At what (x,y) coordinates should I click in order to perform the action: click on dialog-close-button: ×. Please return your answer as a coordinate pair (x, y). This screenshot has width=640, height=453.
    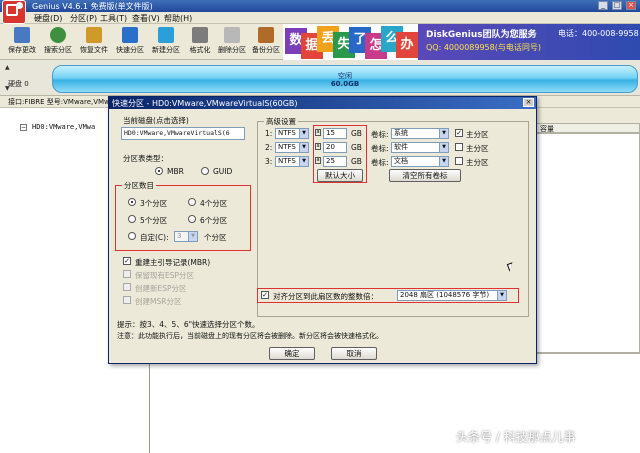
    Looking at the image, I should click on (528, 102).